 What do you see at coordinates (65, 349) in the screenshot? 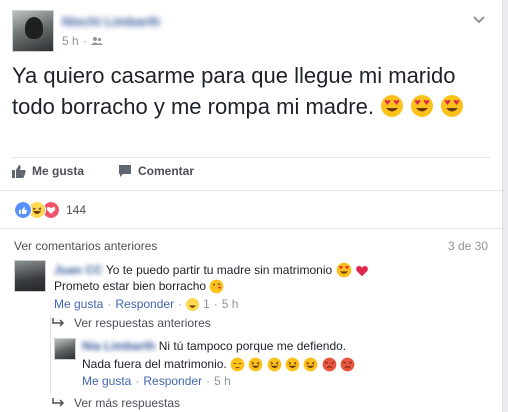
I see `reply-avatar` at bounding box center [65, 349].